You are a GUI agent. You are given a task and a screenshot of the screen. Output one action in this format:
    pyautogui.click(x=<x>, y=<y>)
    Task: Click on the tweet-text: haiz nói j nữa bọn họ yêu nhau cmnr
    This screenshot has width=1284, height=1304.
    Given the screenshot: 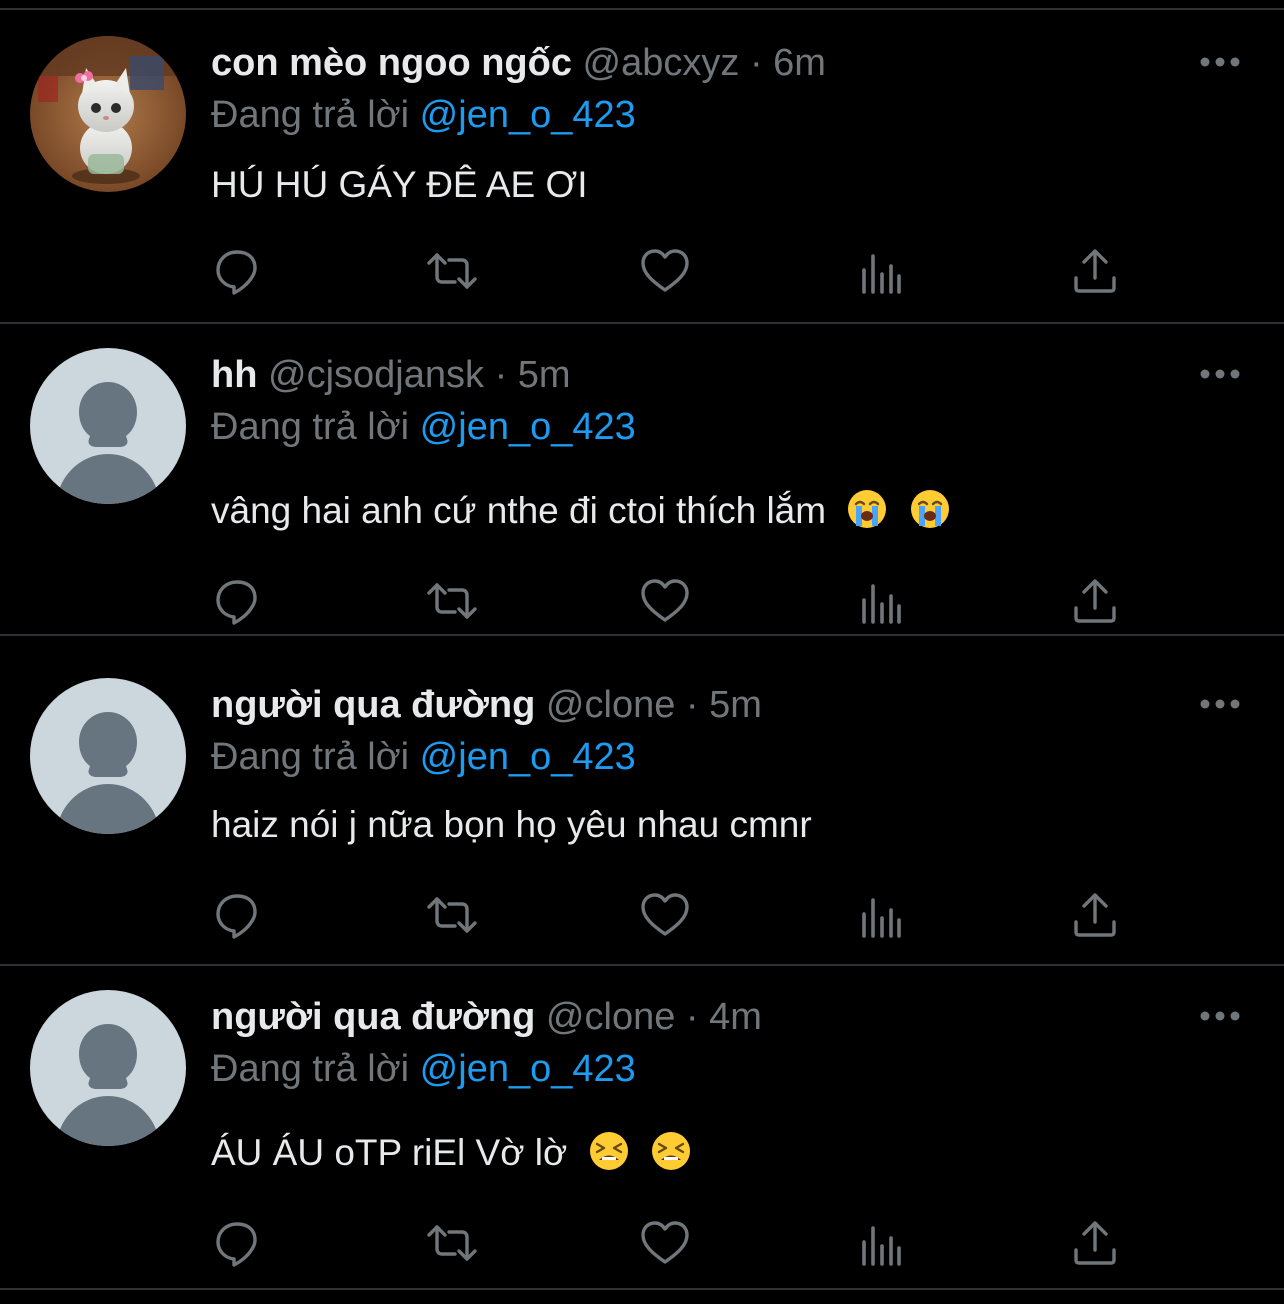 What is the action you would take?
    pyautogui.click(x=511, y=825)
    